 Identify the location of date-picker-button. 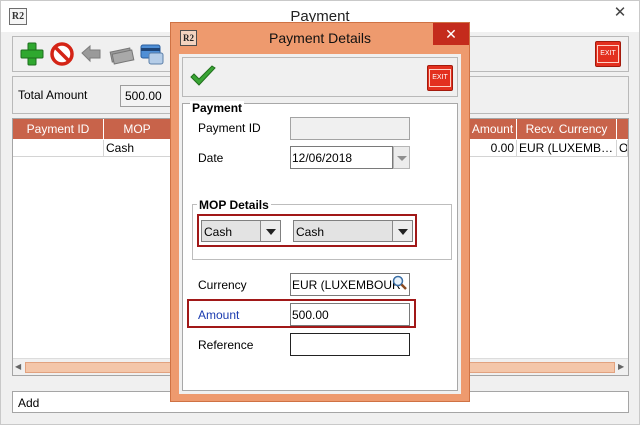
(401, 157).